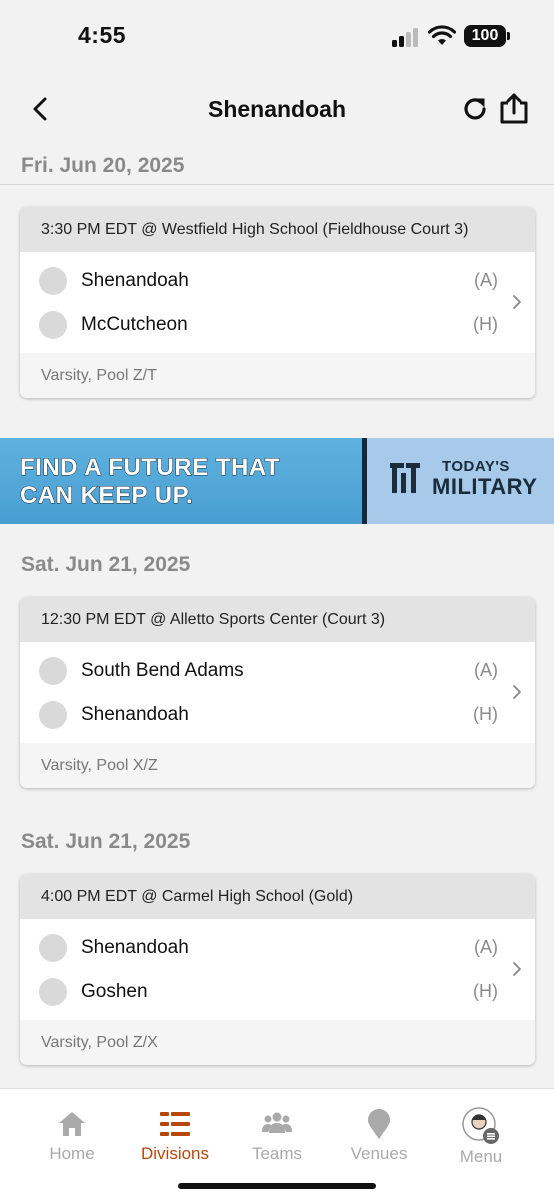 The height and width of the screenshot is (1200, 554). I want to click on game-teams: Shenandoah (A) Goshen (H), so click(277, 969).